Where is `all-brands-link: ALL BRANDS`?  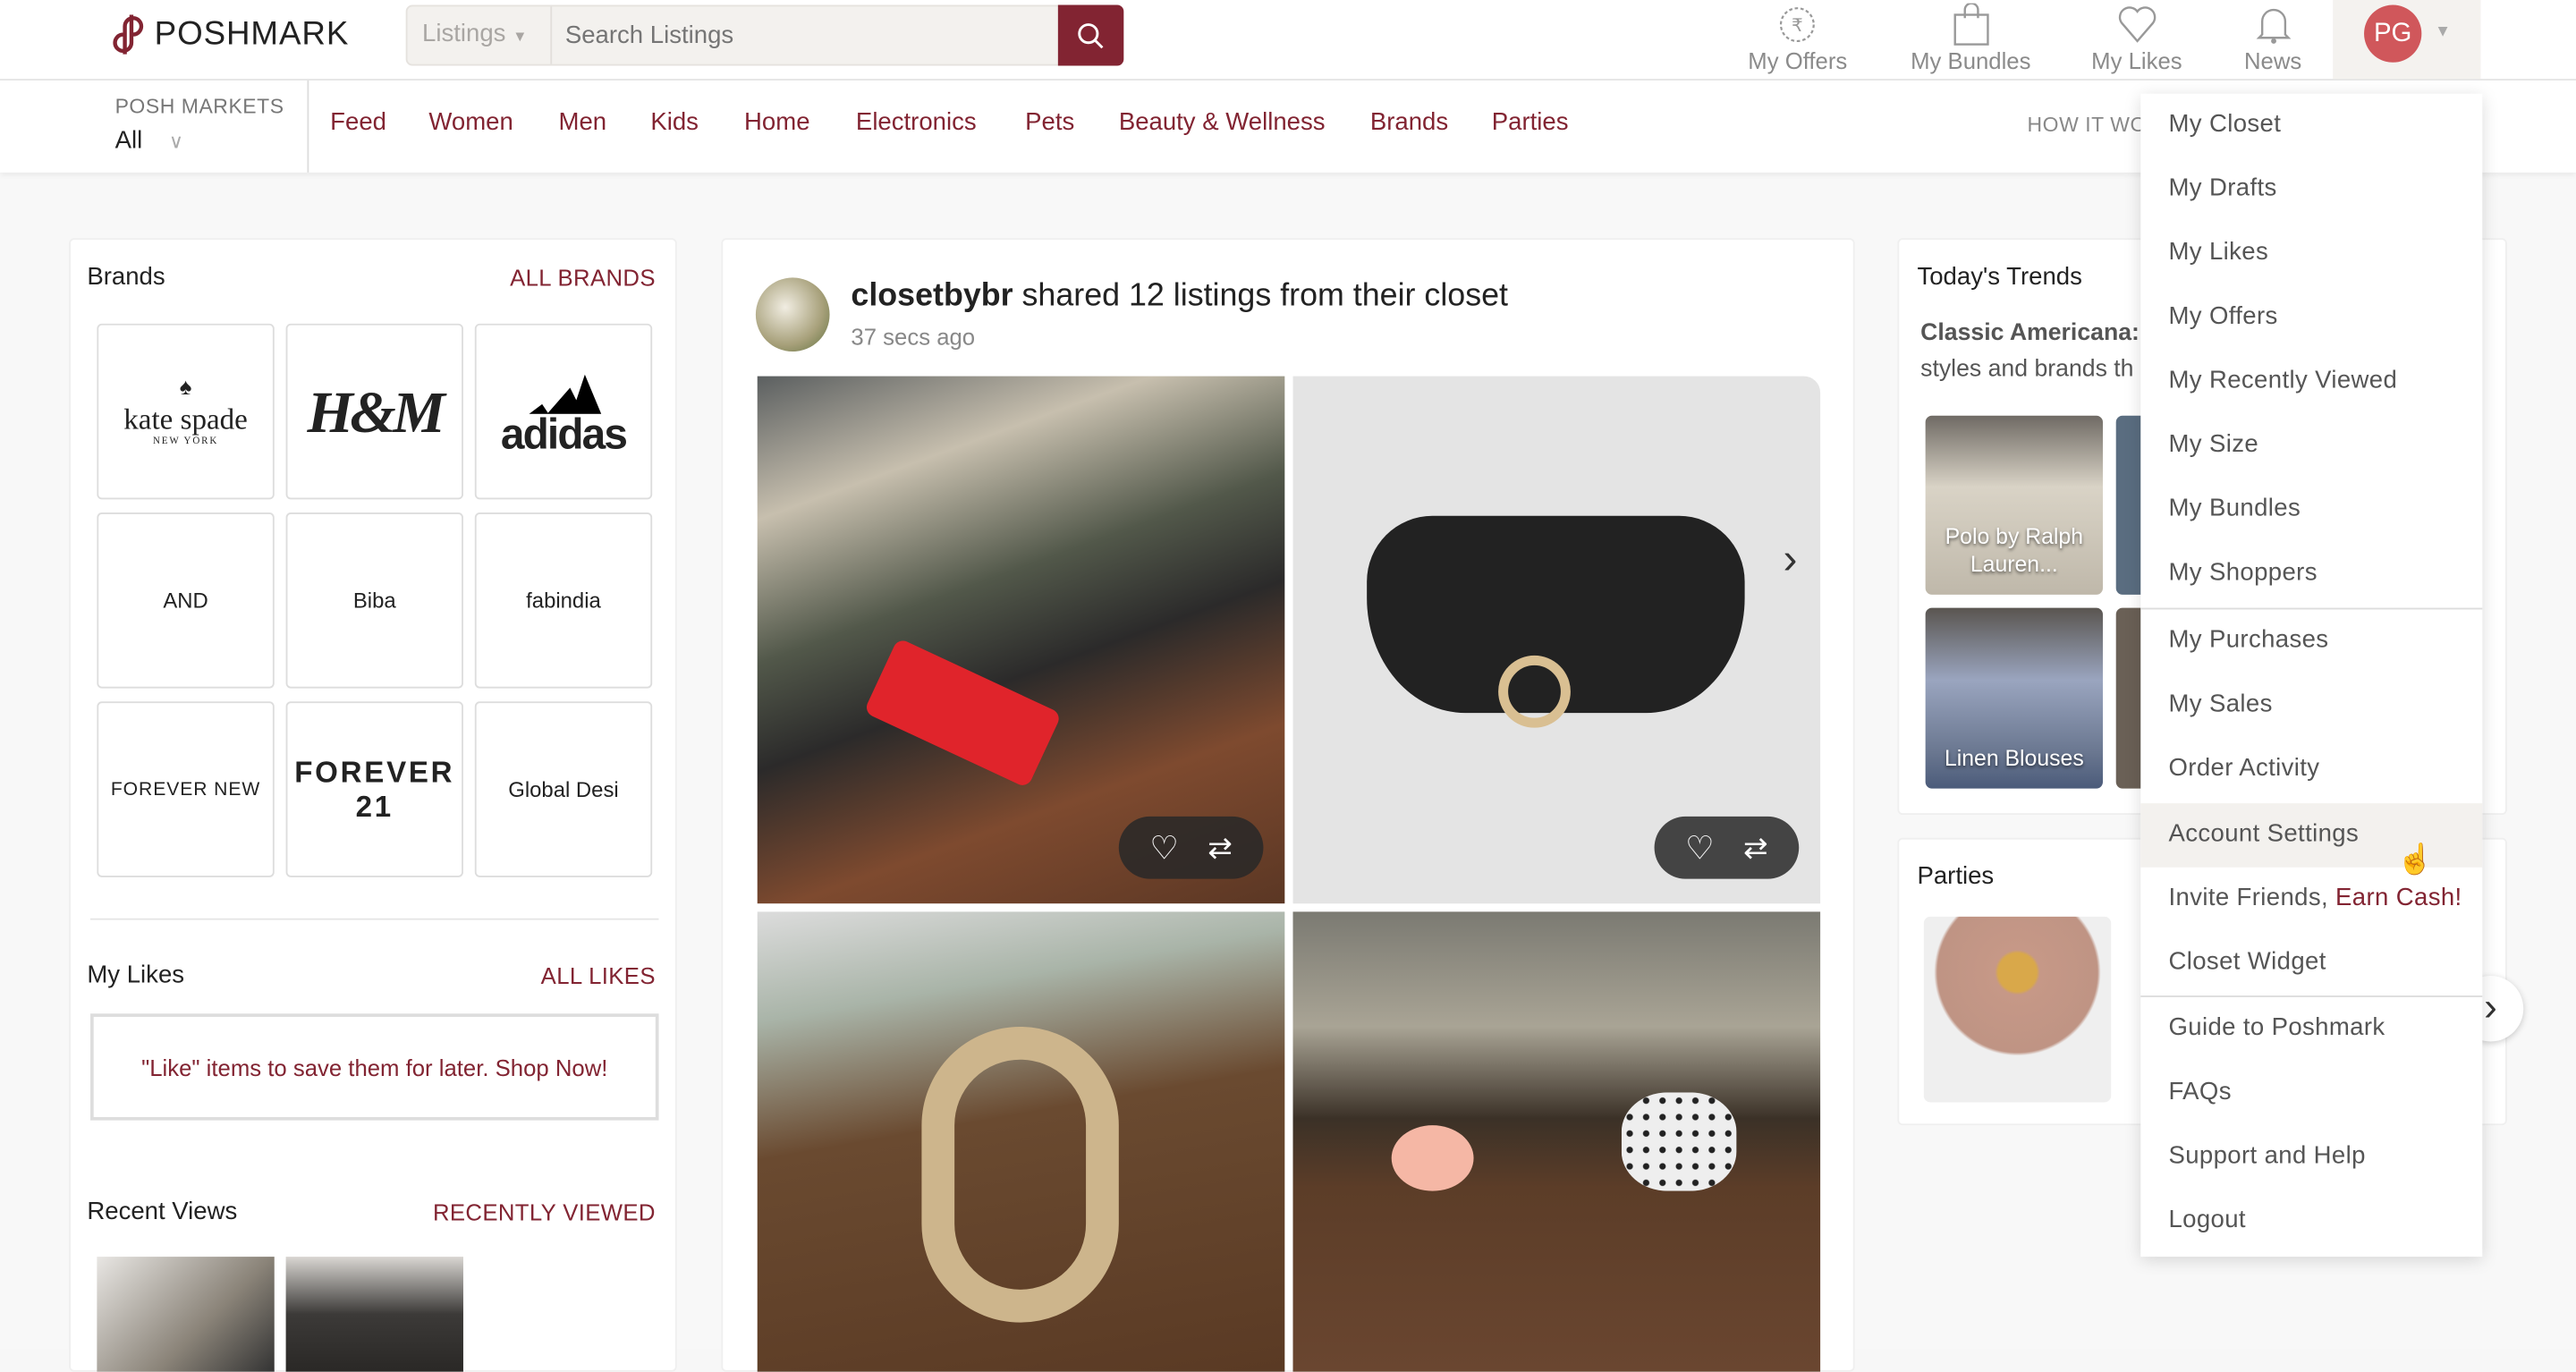 all-brands-link: ALL BRANDS is located at coordinates (583, 278).